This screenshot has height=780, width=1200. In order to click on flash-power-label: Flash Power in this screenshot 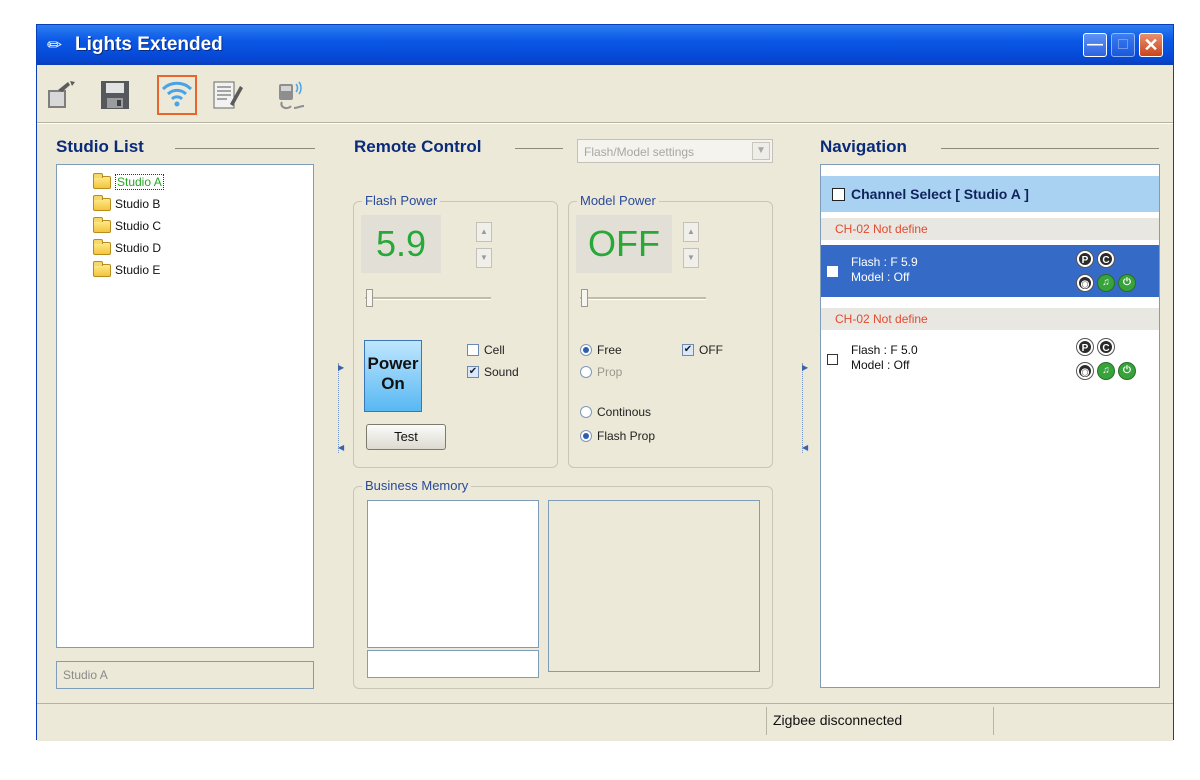, I will do `click(401, 200)`.